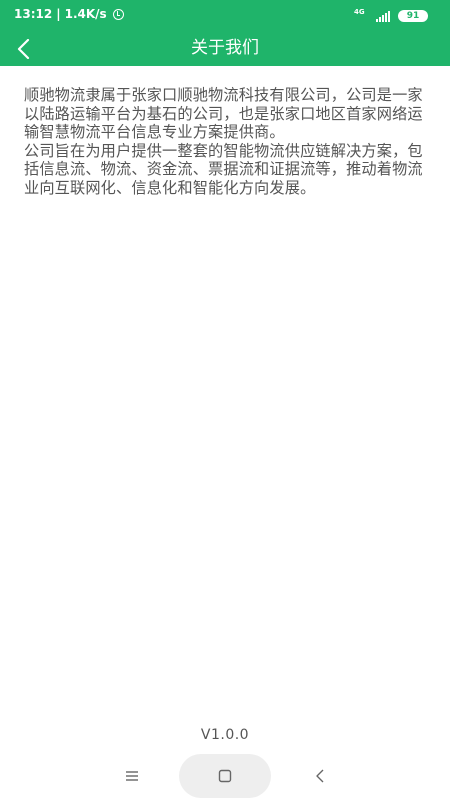 The image size is (450, 800). I want to click on version-label: V1.0.0, so click(225, 735).